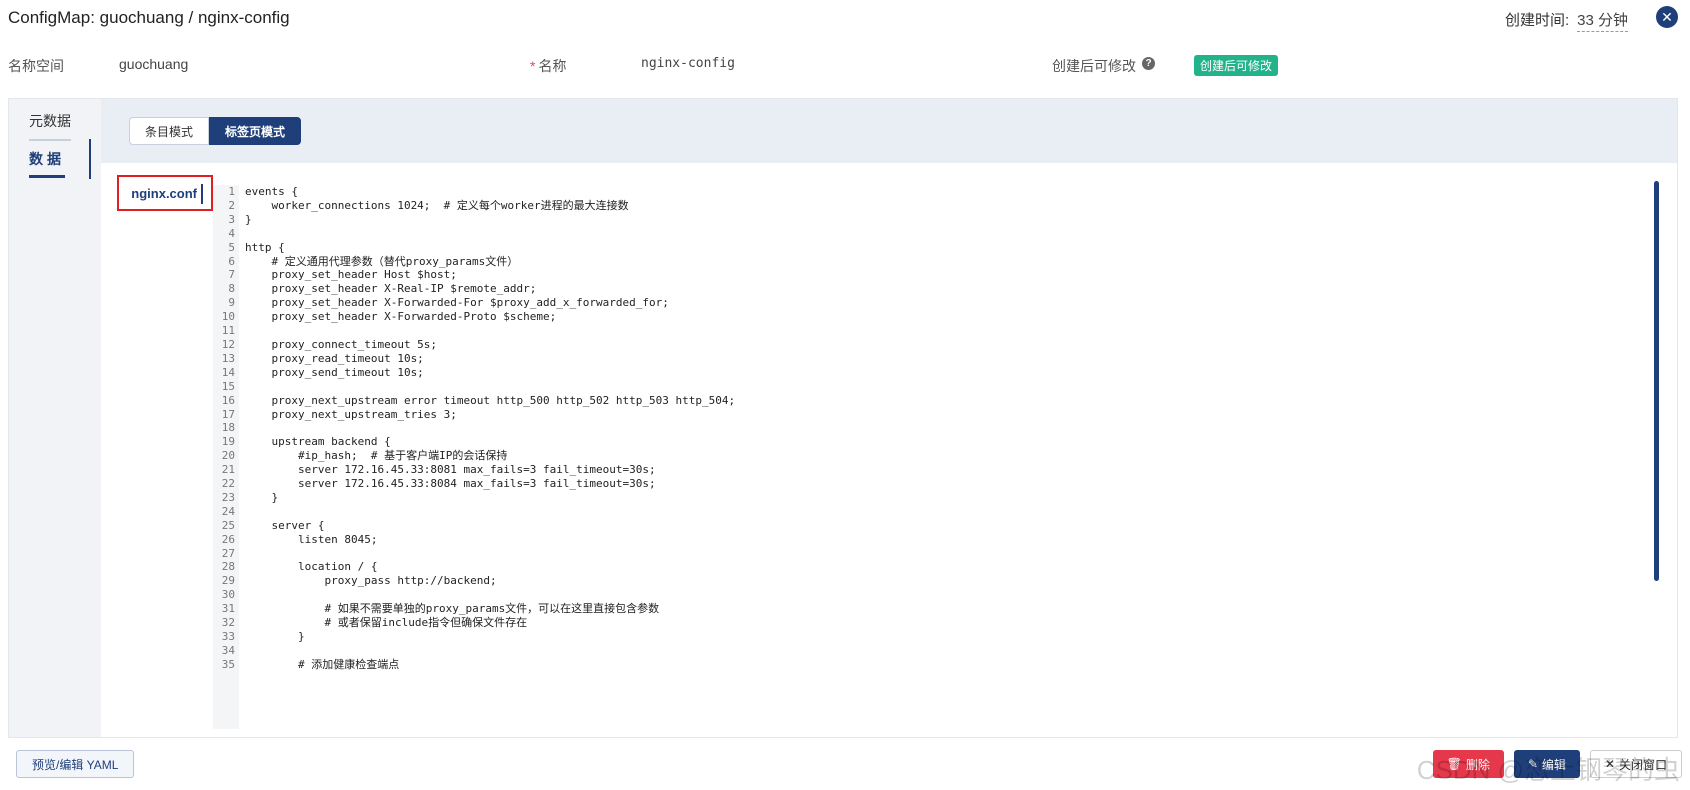  Describe the element at coordinates (1656, 381) in the screenshot. I see `editor-scrollbar` at that location.